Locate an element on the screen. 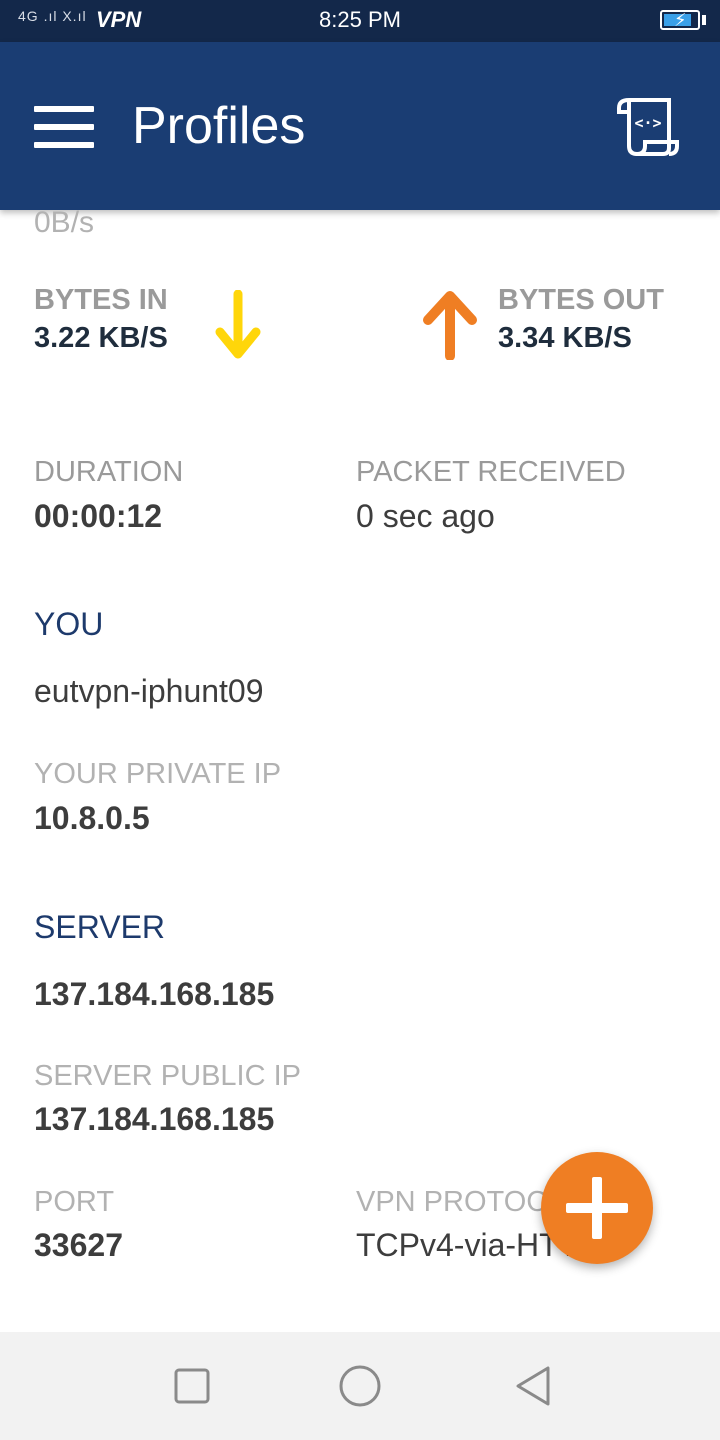 This screenshot has height=1440, width=720. port-value: 33627 is located at coordinates (78, 1245).